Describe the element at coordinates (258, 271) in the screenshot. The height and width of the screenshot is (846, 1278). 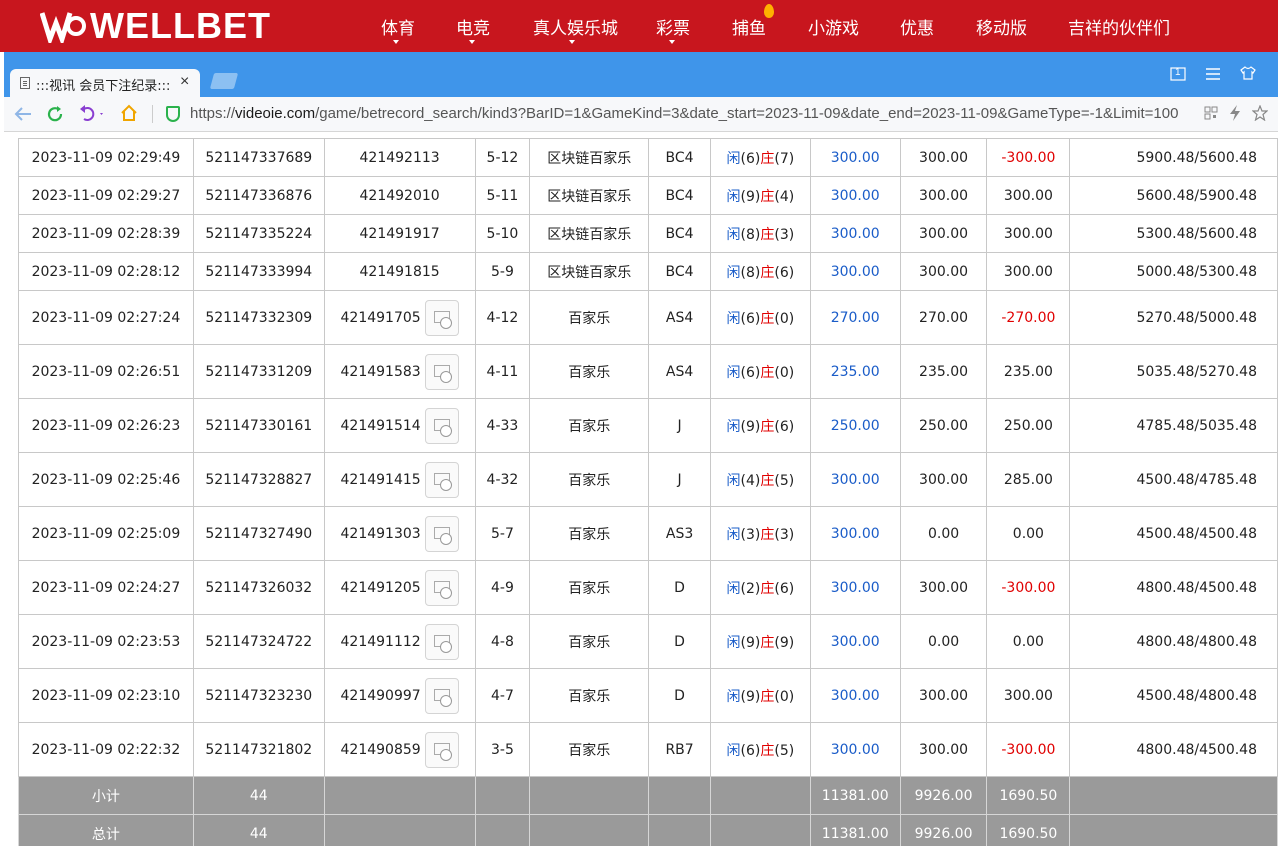
I see `bet-id-cell: 521147333994` at that location.